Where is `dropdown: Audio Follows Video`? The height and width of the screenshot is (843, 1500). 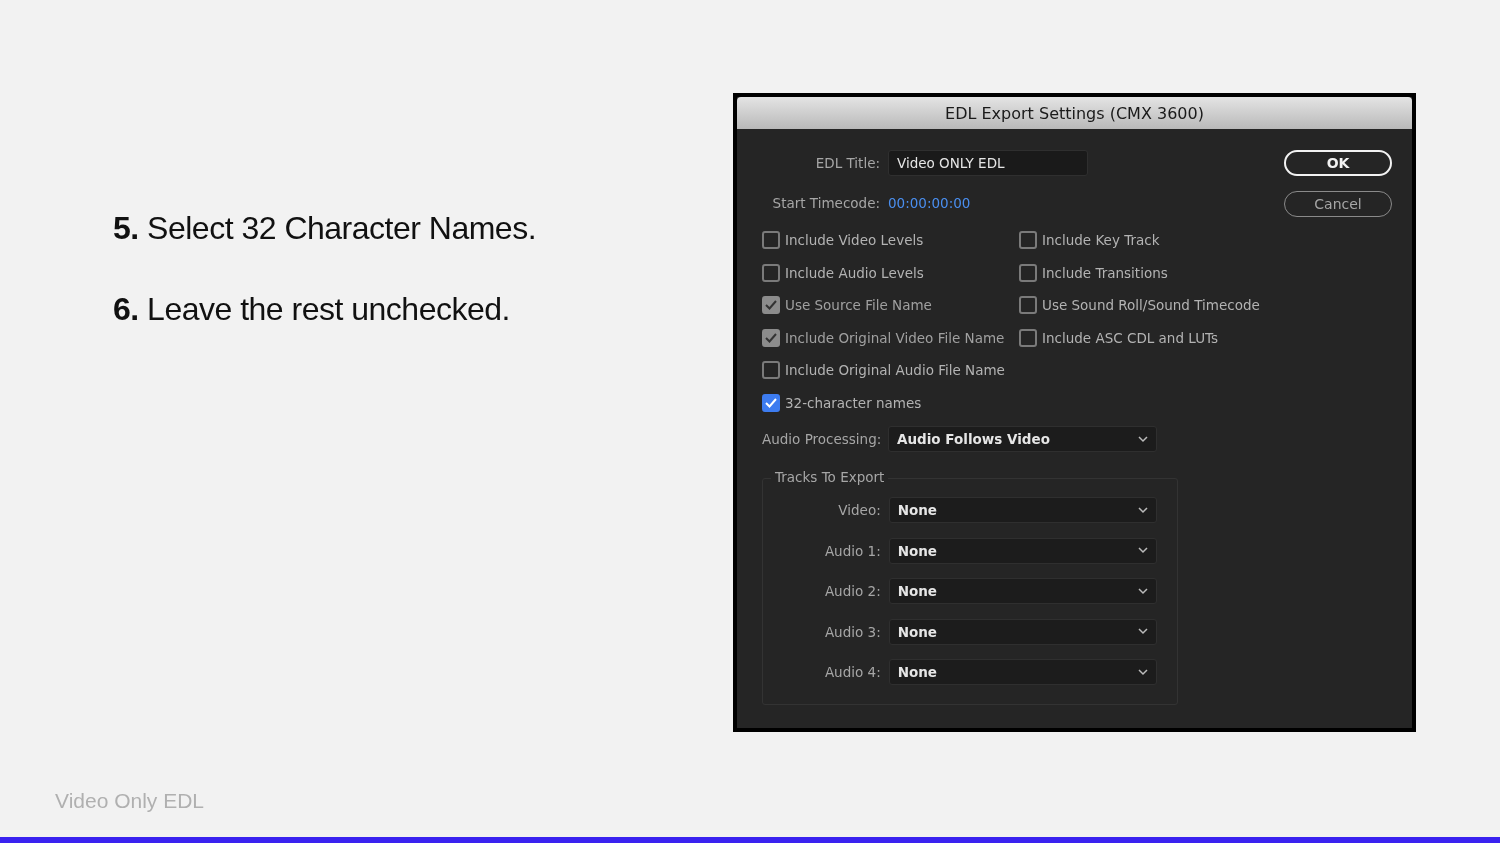
dropdown: Audio Follows Video is located at coordinates (1022, 439).